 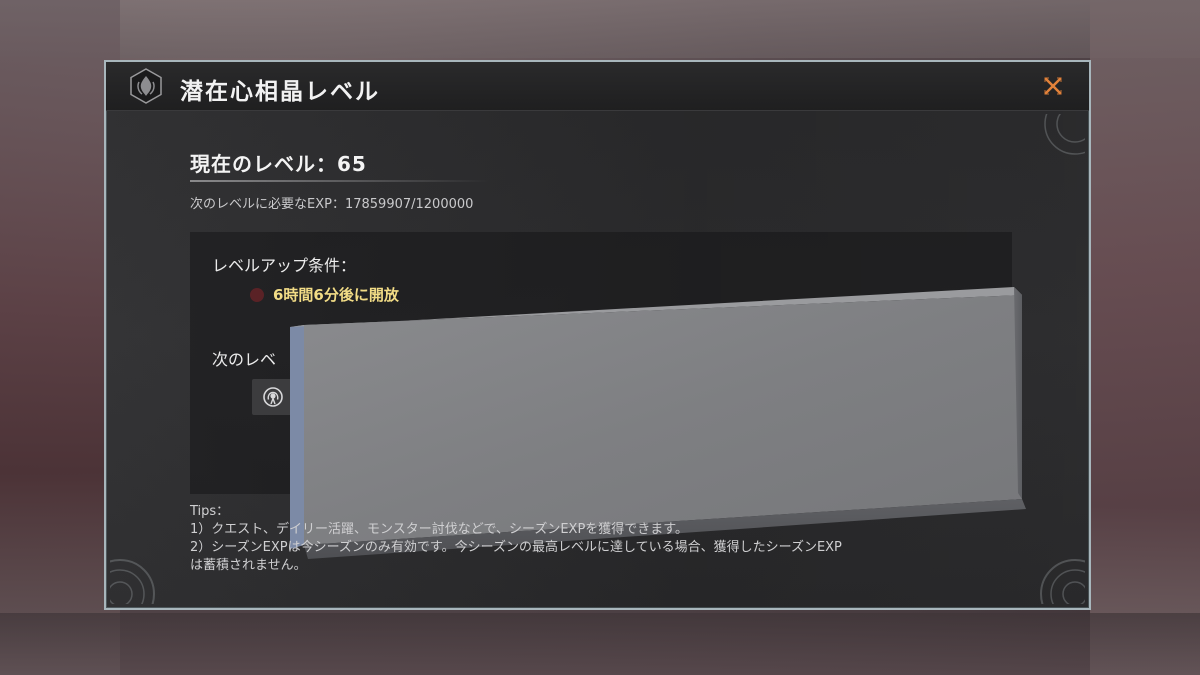 I want to click on tips-heading: Tips：, so click(x=210, y=511).